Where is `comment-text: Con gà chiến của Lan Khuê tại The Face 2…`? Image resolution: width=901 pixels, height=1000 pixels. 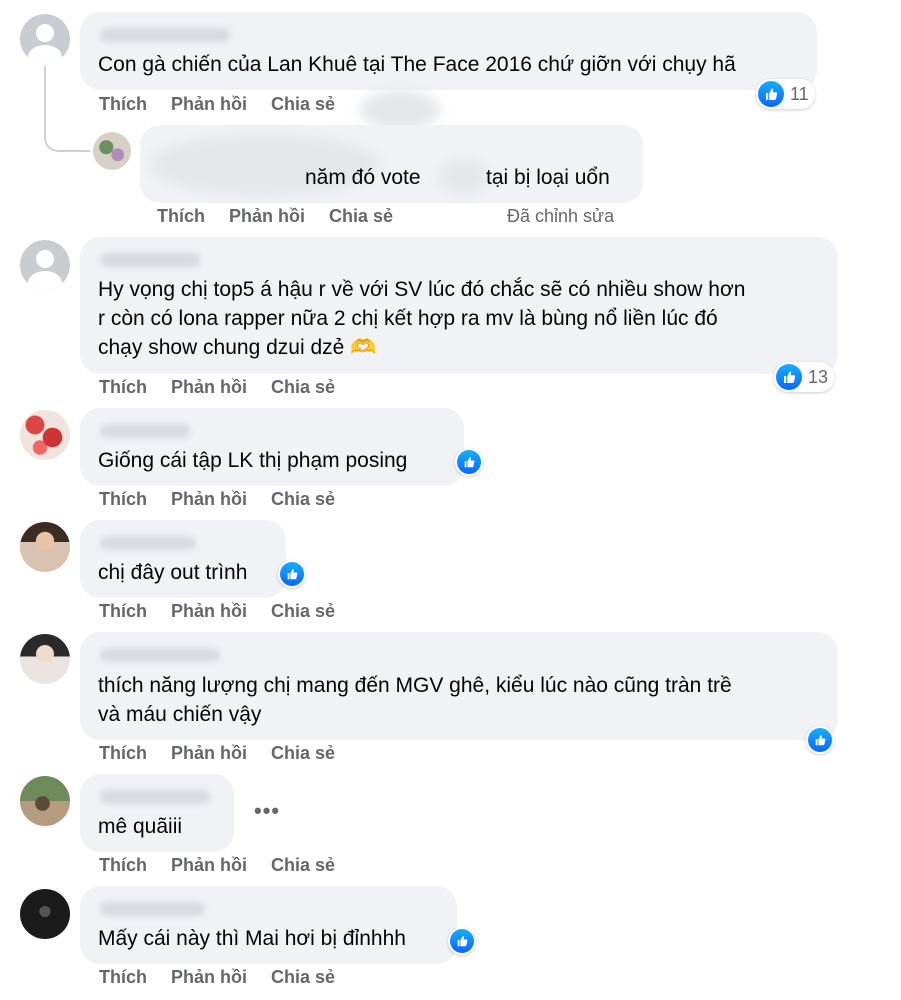
comment-text: Con gà chiến của Lan Khuê tại The Face 2… is located at coordinates (417, 64).